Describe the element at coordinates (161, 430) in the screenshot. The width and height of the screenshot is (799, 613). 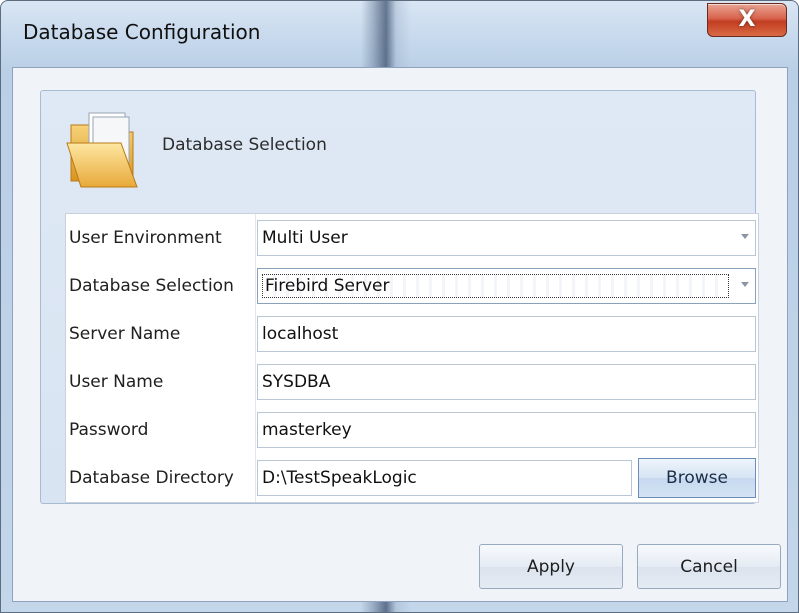
I see `field-label: Password` at that location.